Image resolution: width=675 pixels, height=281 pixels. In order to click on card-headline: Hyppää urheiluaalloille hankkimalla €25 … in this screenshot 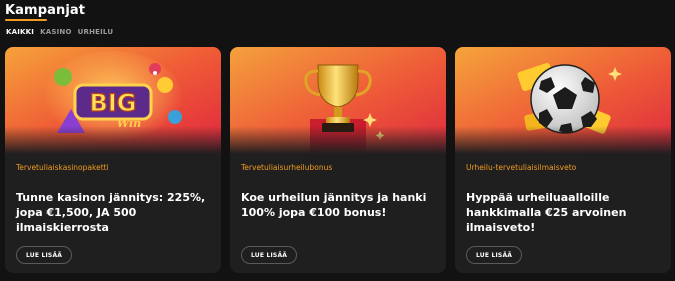, I will do `click(546, 212)`.